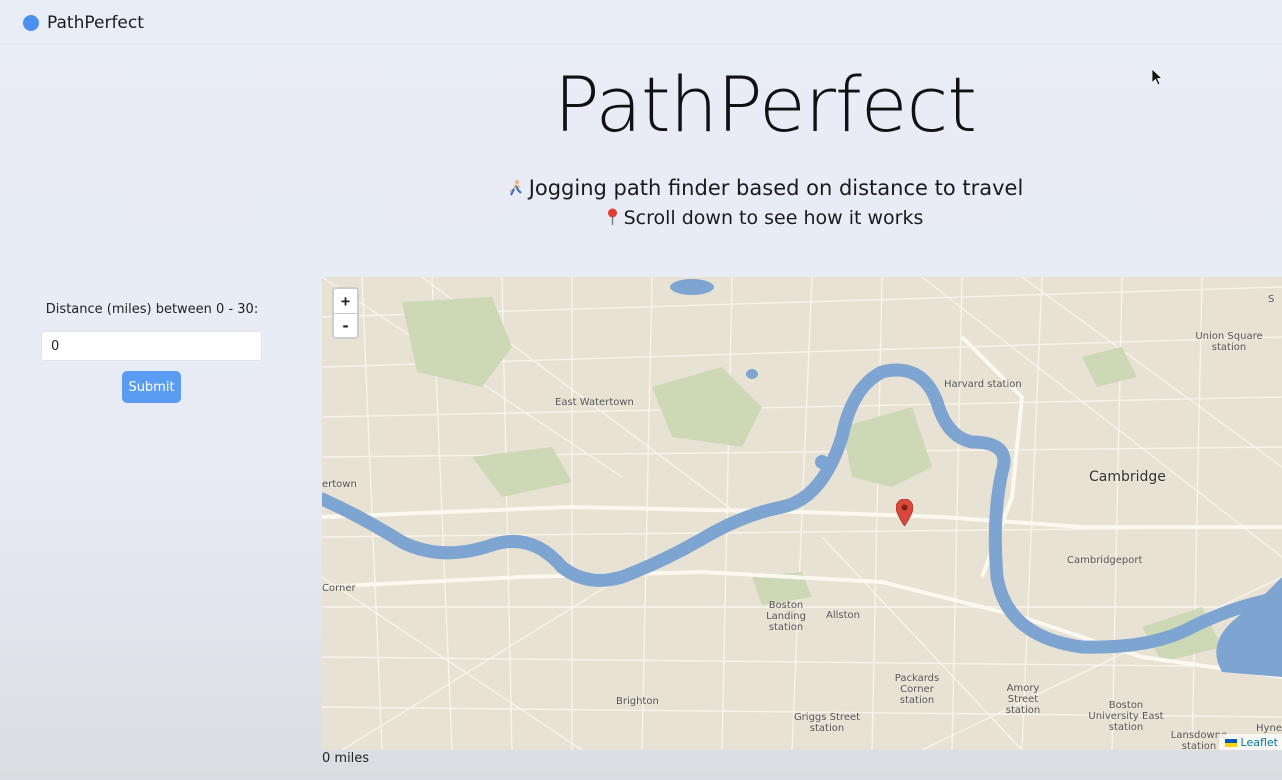  I want to click on zoom-control: + -, so click(345, 313).